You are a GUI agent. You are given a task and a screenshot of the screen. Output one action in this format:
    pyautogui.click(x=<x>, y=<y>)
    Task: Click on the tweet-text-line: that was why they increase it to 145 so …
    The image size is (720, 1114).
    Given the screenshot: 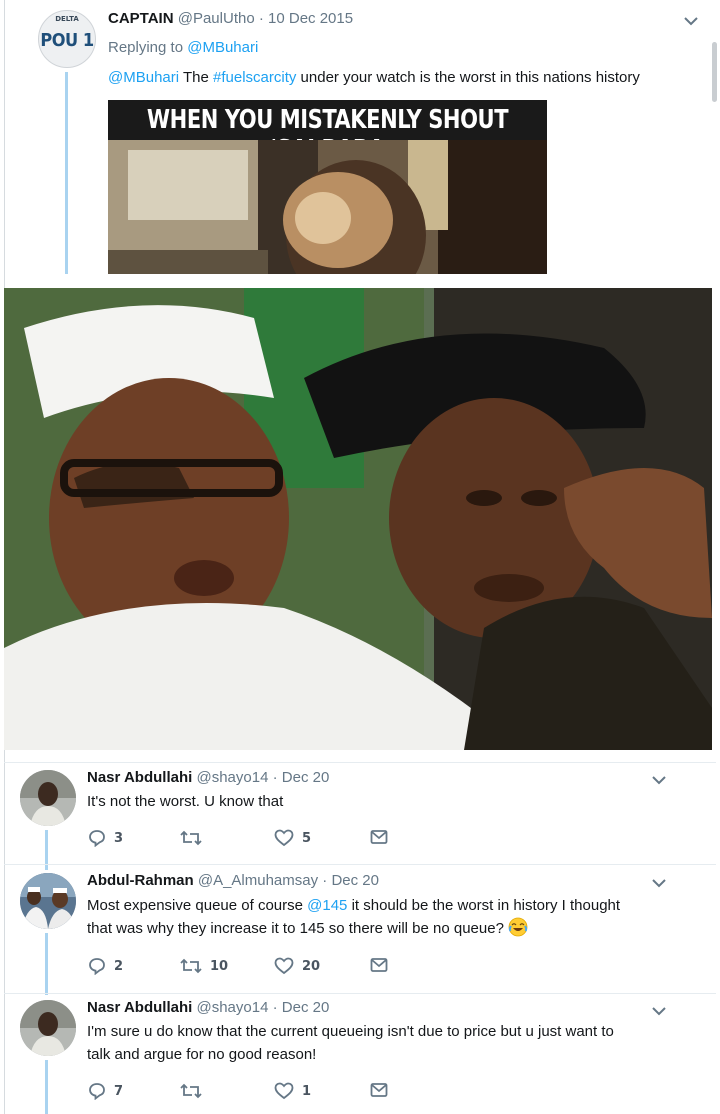 What is the action you would take?
    pyautogui.click(x=387, y=928)
    